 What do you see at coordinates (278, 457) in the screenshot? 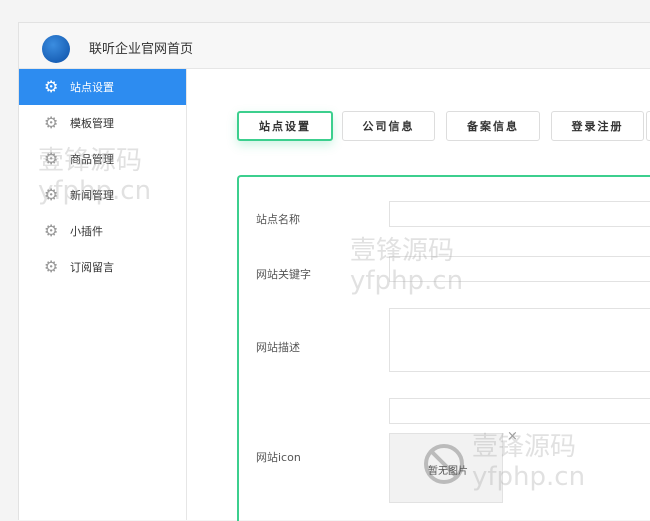
I see `icon-label: 网站icon` at bounding box center [278, 457].